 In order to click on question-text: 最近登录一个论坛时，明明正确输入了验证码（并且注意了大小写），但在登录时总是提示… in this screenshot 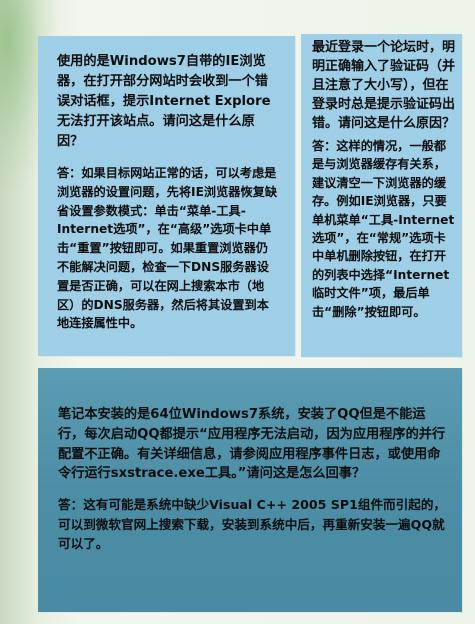, I will do `click(384, 85)`.